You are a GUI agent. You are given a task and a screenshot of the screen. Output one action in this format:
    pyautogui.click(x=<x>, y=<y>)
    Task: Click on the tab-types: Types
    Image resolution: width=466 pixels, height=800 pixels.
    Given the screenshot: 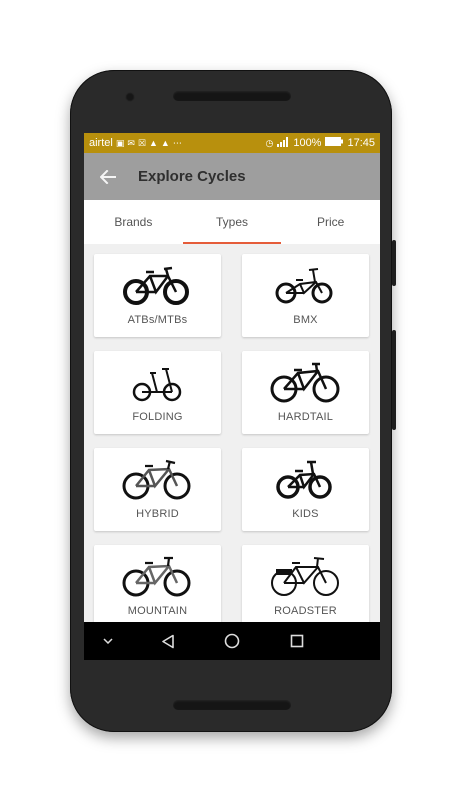 What is the action you would take?
    pyautogui.click(x=232, y=222)
    